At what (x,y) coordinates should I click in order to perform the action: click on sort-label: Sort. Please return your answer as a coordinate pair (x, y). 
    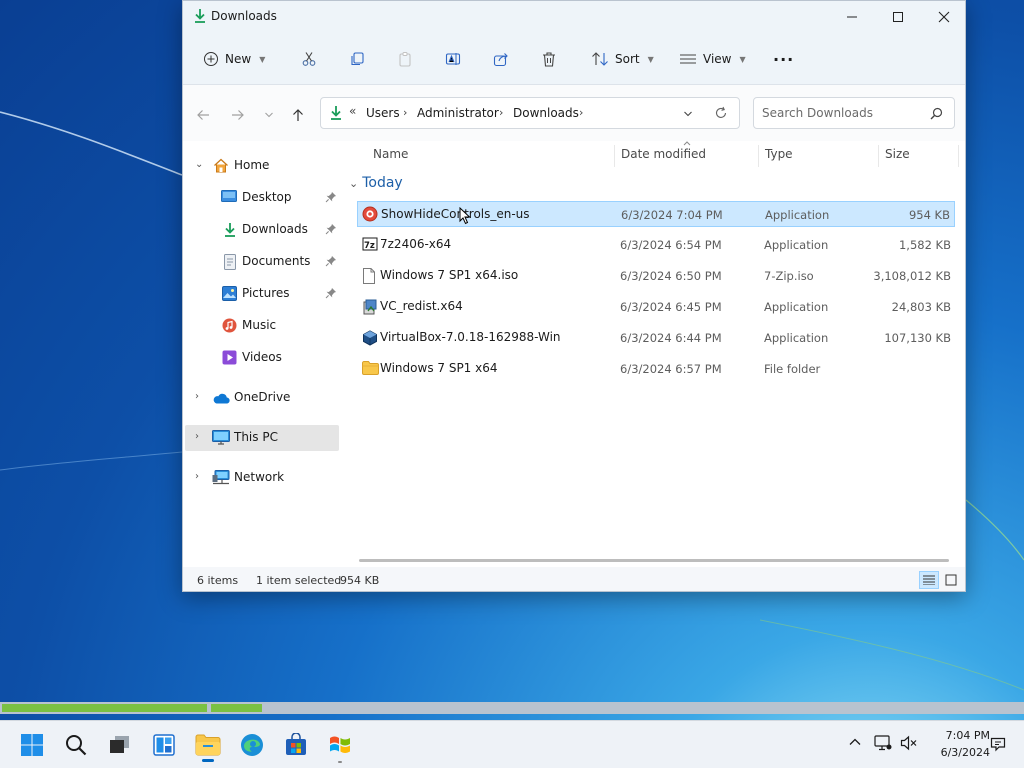
    Looking at the image, I should click on (627, 59).